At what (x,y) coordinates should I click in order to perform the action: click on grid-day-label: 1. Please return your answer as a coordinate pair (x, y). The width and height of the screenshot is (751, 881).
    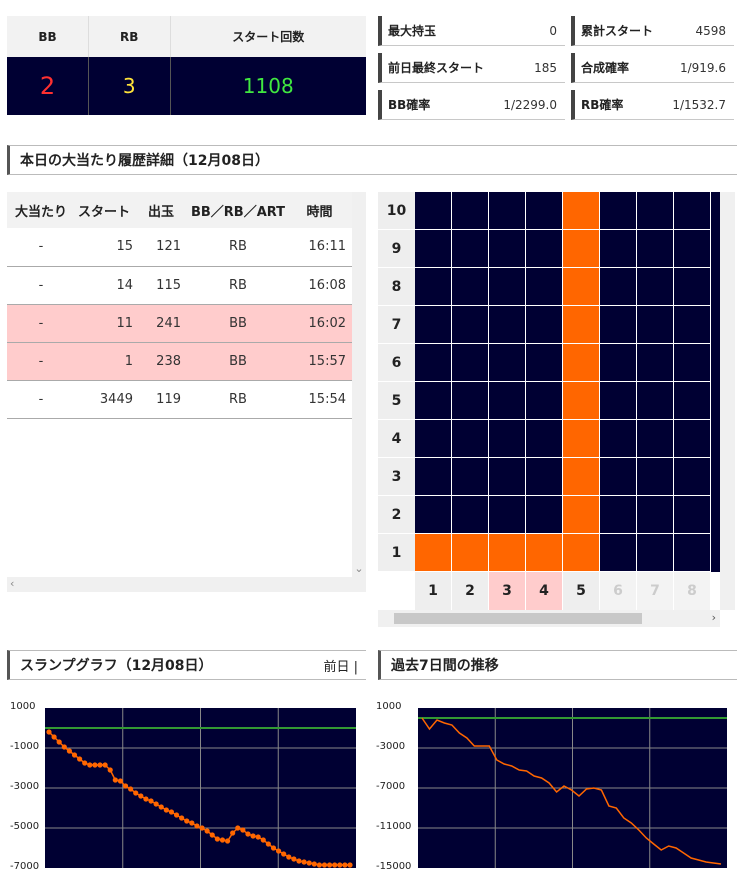
    Looking at the image, I should click on (433, 591).